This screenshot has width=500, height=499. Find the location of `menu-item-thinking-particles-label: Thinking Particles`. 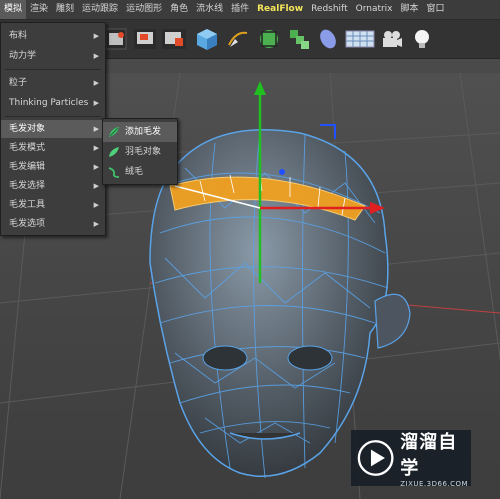

menu-item-thinking-particles-label: Thinking Particles is located at coordinates (49, 103).